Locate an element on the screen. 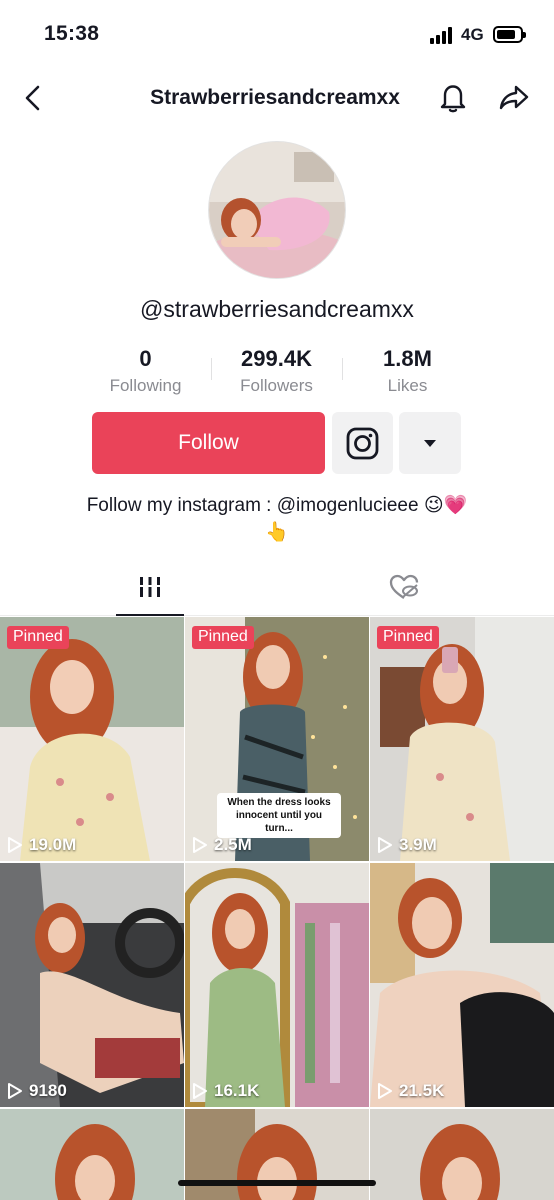 The height and width of the screenshot is (1200, 554). view-count: 2.5M is located at coordinates (222, 845).